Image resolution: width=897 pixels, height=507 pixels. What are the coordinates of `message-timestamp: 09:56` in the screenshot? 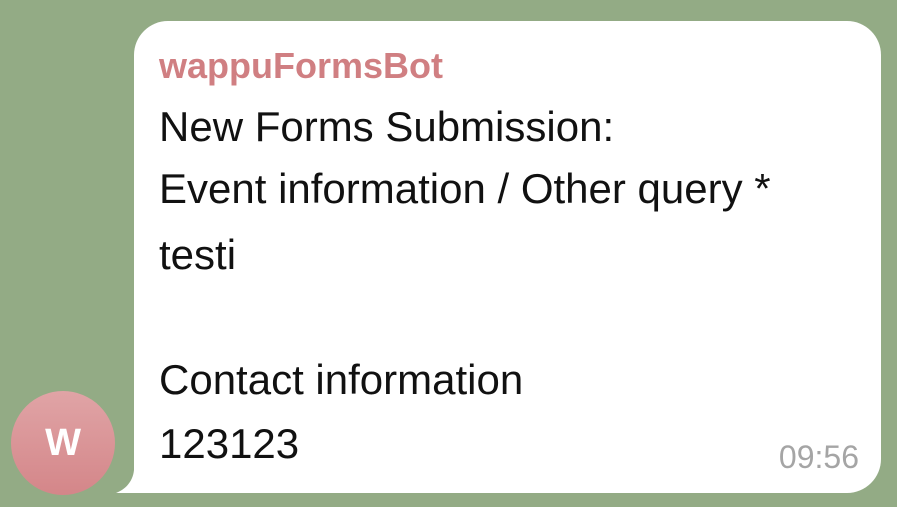 It's located at (818, 457).